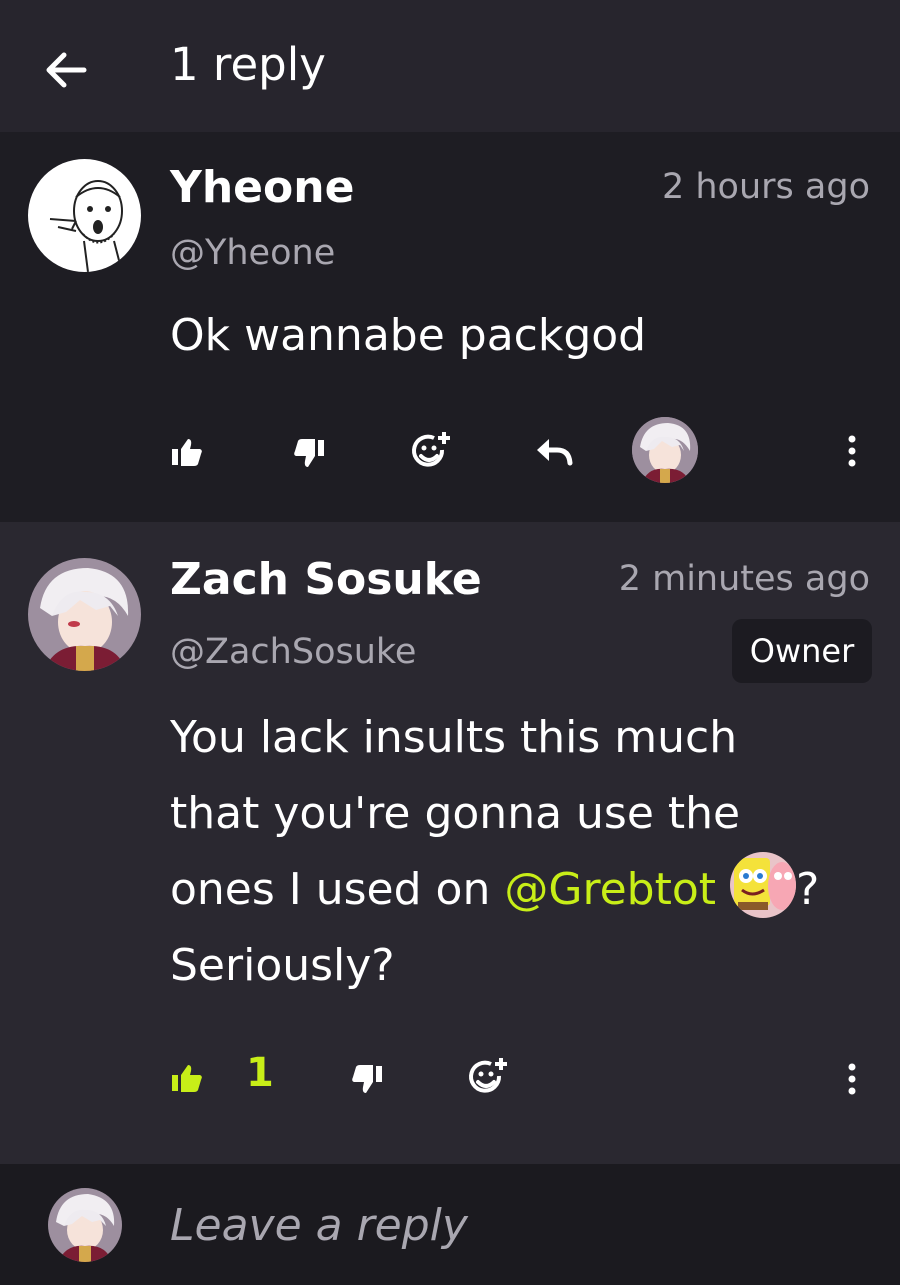  I want to click on comment-line-text: ?, so click(808, 889).